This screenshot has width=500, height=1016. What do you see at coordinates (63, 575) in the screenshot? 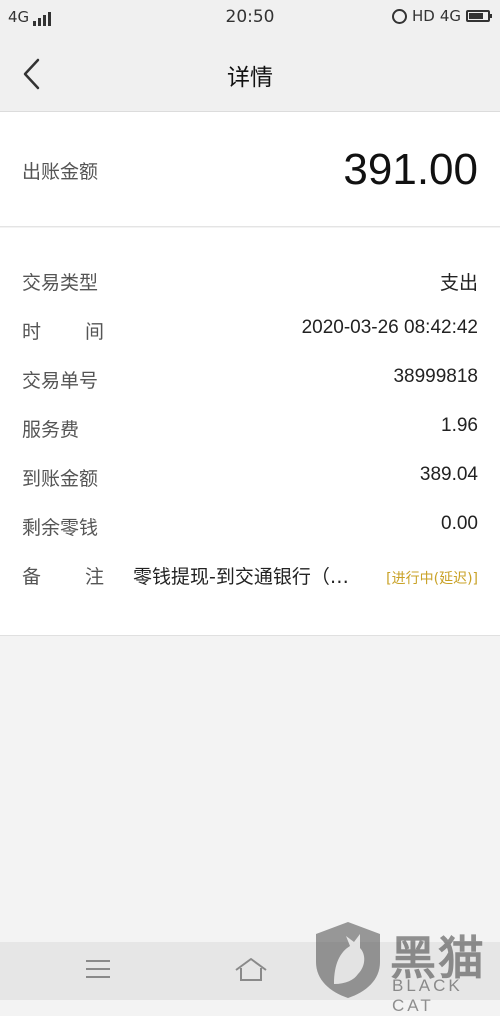
I see `detail-label: 备 注` at bounding box center [63, 575].